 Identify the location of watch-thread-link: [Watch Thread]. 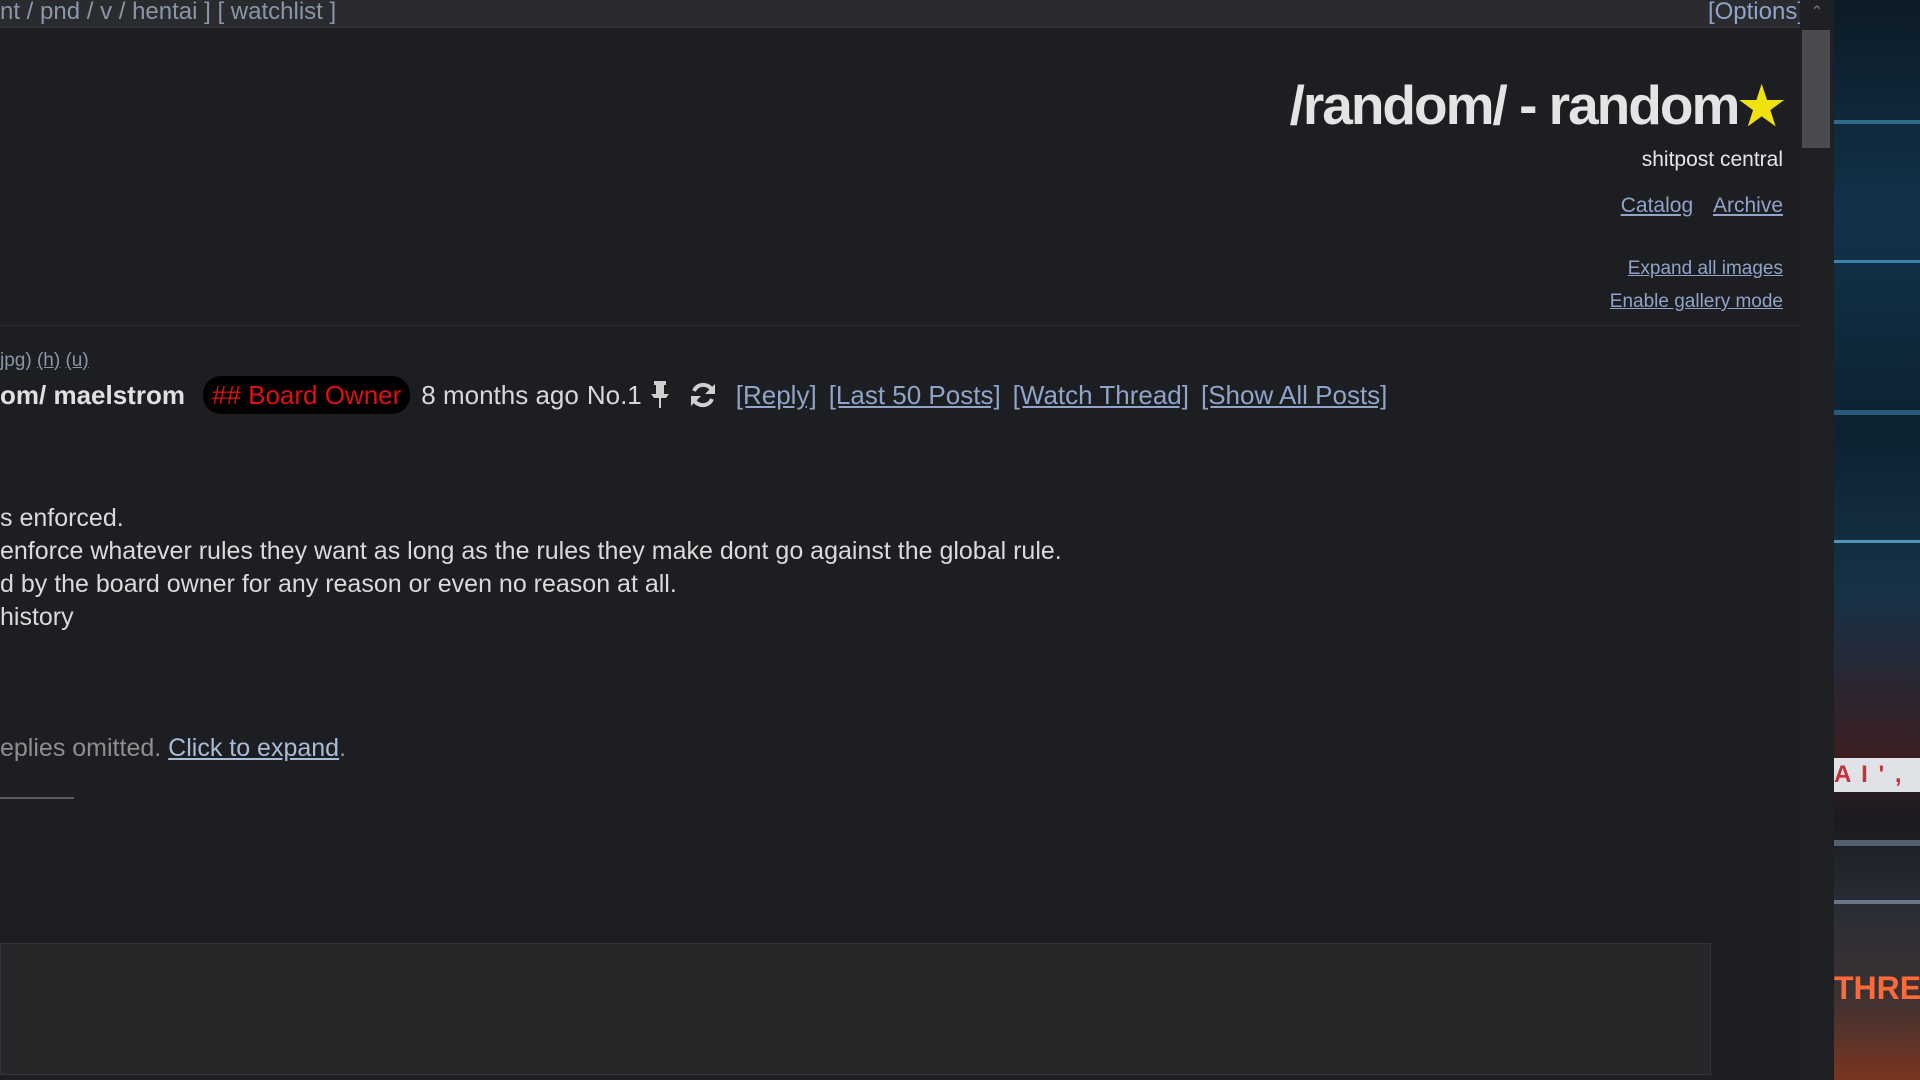
(1101, 395).